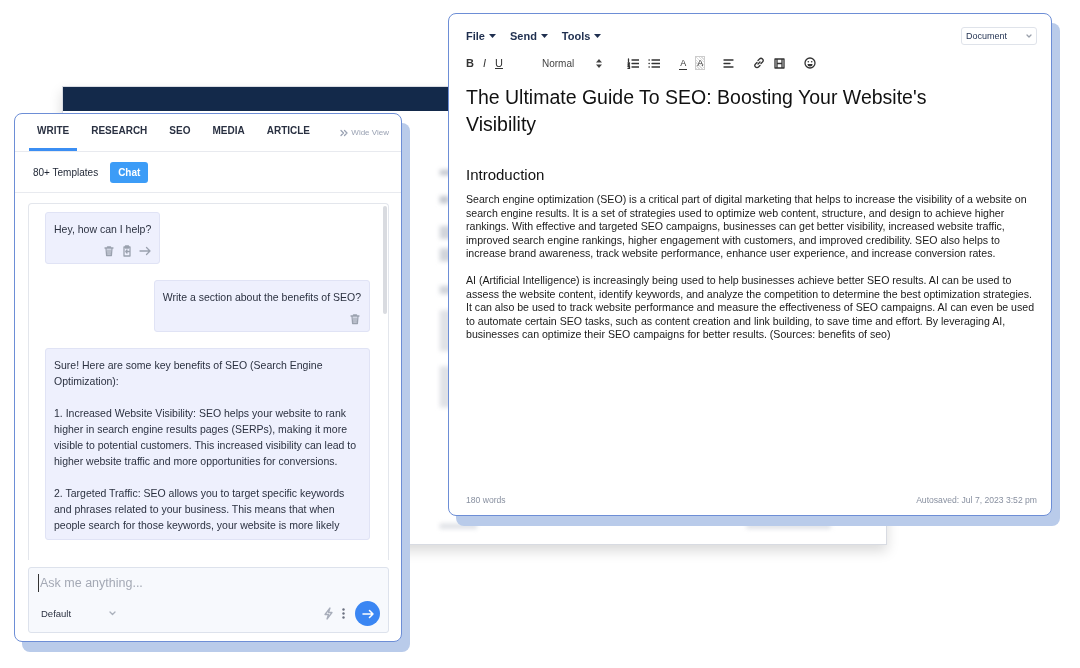  I want to click on up-down-caret-icon, so click(599, 63).